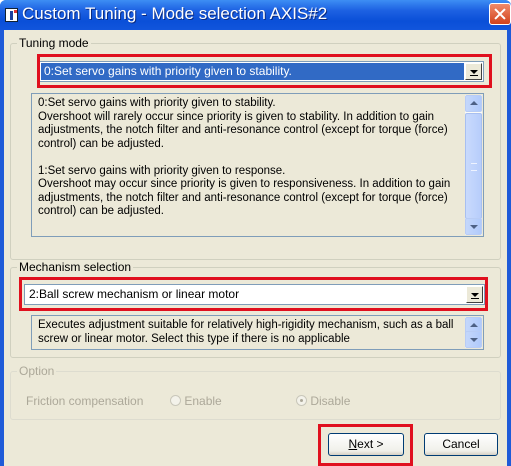 This screenshot has width=511, height=466. Describe the element at coordinates (75, 267) in the screenshot. I see `mechanism-selection-legend: Mechanism selection` at that location.